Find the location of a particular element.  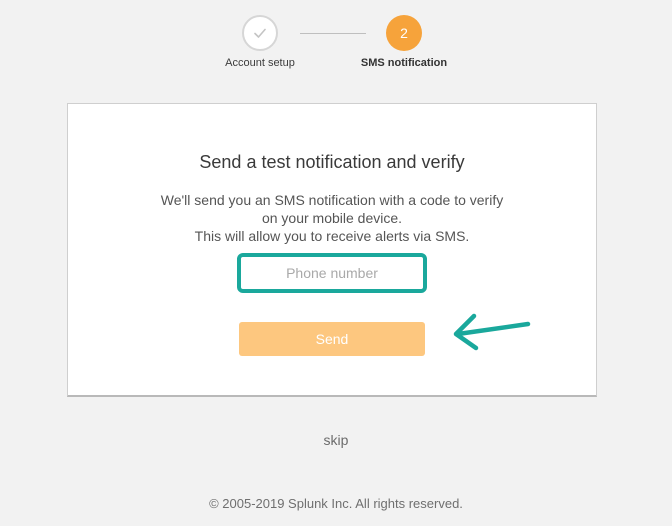

send-button: Send is located at coordinates (332, 339).